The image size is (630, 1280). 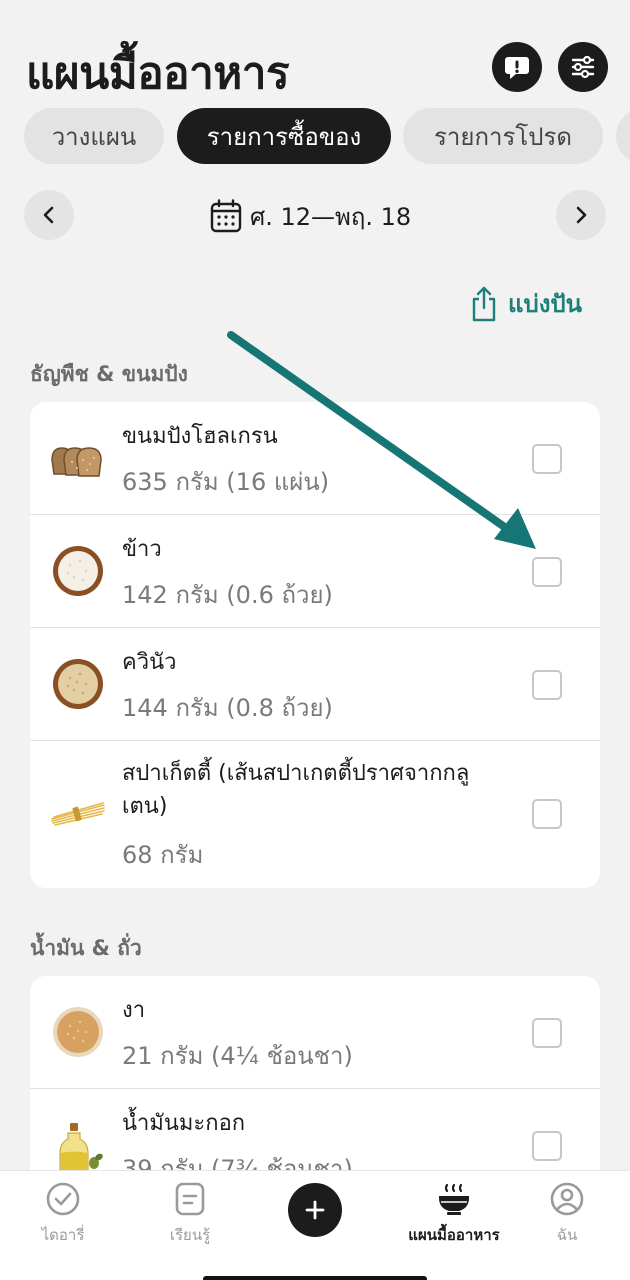 I want to click on item-quantity: 21 กรัม (4¼ ช้อนชา), so click(x=237, y=1056).